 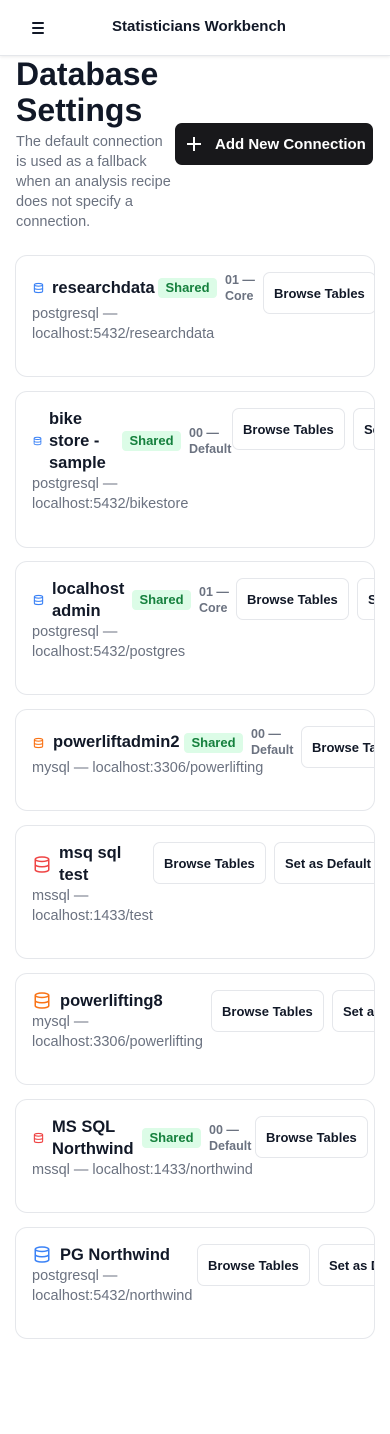 What do you see at coordinates (142, 1170) in the screenshot?
I see `connection-address: mssql — localhost:1433/northwind` at bounding box center [142, 1170].